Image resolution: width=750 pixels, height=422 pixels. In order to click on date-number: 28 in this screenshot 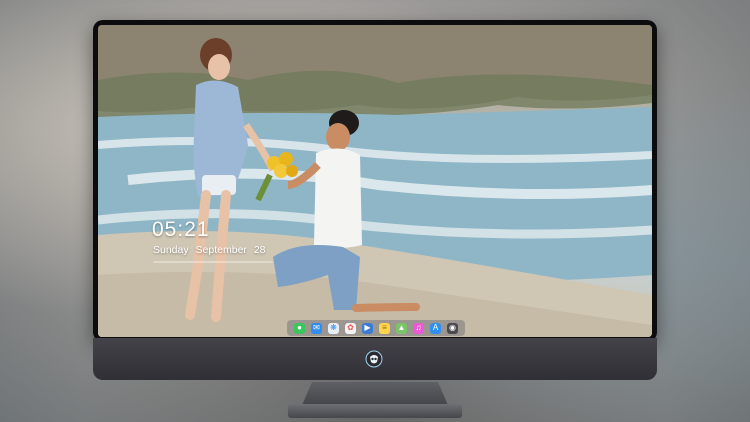, I will do `click(259, 250)`.